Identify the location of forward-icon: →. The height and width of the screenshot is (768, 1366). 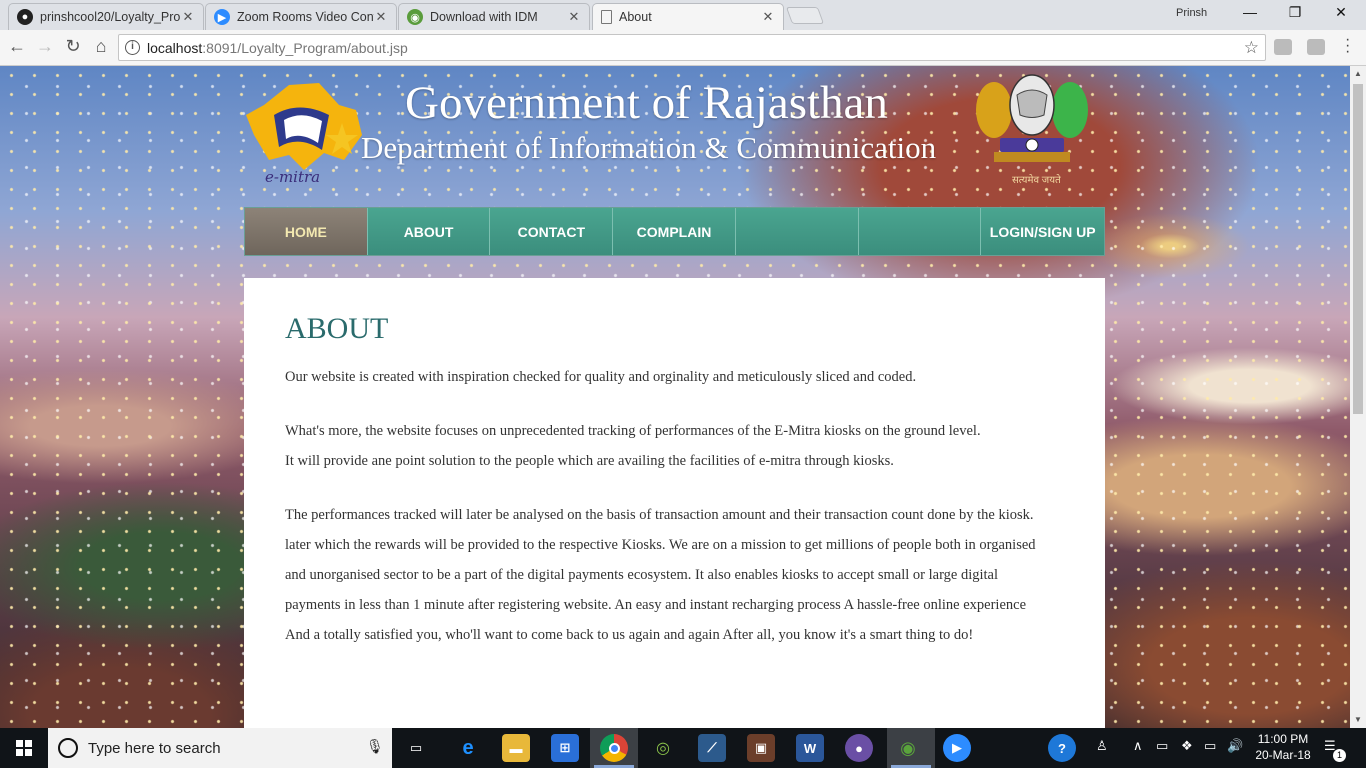
(45, 46).